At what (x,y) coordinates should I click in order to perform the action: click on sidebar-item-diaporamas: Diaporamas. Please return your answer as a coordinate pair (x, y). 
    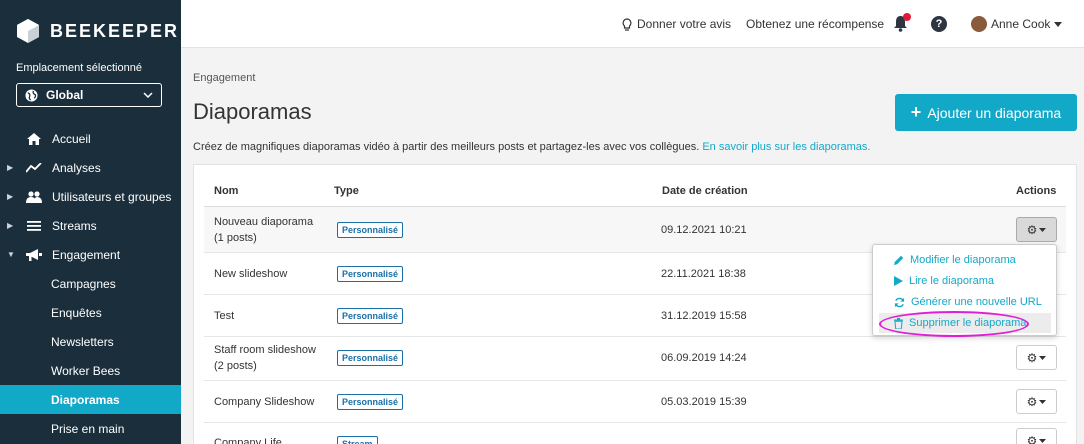
    Looking at the image, I should click on (90, 399).